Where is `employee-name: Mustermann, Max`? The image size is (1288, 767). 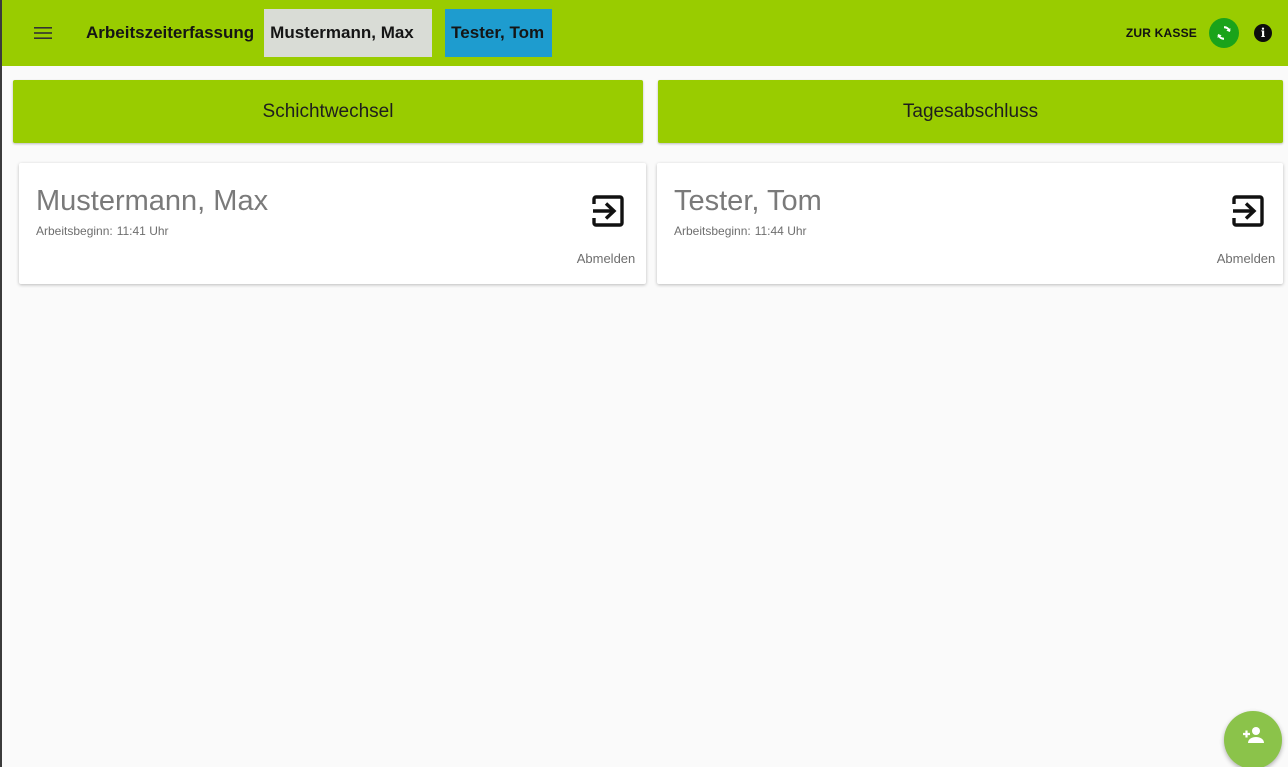 employee-name: Mustermann, Max is located at coordinates (152, 201).